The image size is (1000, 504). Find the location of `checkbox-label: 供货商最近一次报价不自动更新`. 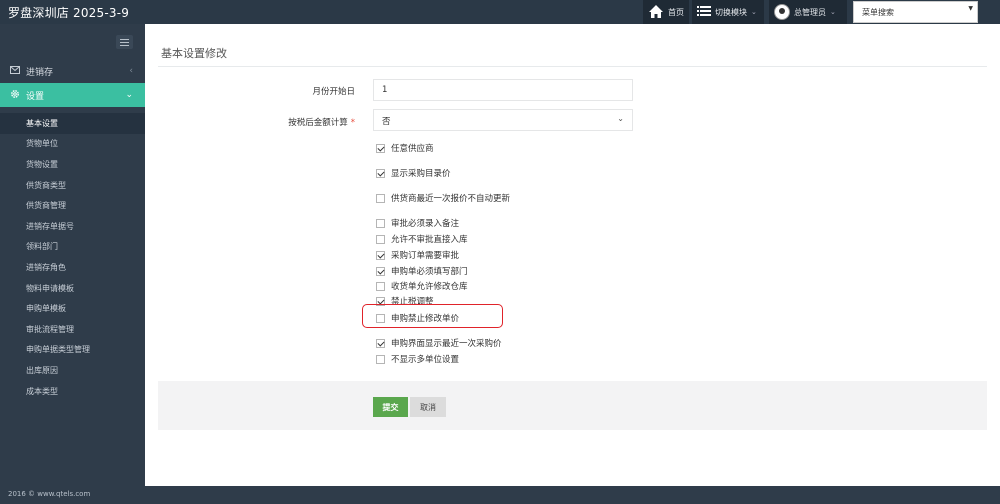

checkbox-label: 供货商最近一次报价不自动更新 is located at coordinates (451, 199).